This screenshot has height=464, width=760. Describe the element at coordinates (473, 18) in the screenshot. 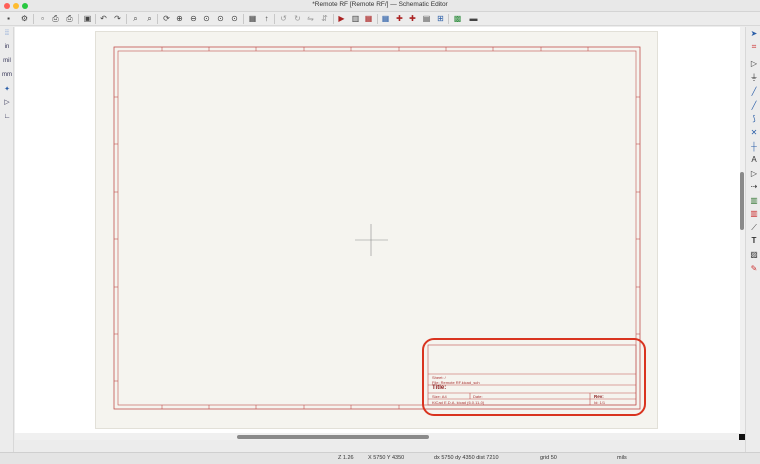

I see `scripting-console-icon: ▬` at that location.